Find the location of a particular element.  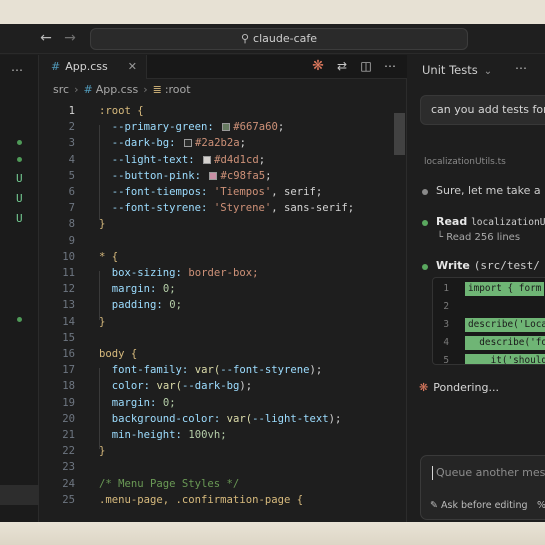

code-line: 22} is located at coordinates (223, 451).